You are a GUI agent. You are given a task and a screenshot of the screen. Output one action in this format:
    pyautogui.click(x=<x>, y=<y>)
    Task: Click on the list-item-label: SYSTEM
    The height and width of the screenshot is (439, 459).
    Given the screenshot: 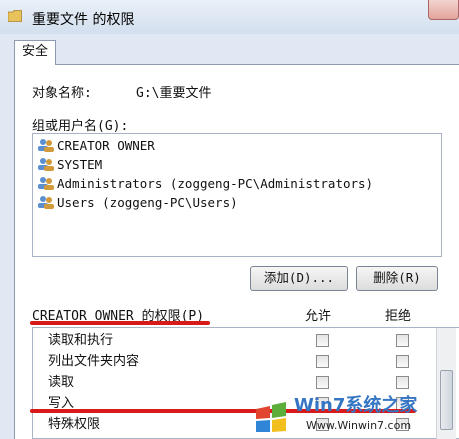 What is the action you would take?
    pyautogui.click(x=80, y=164)
    